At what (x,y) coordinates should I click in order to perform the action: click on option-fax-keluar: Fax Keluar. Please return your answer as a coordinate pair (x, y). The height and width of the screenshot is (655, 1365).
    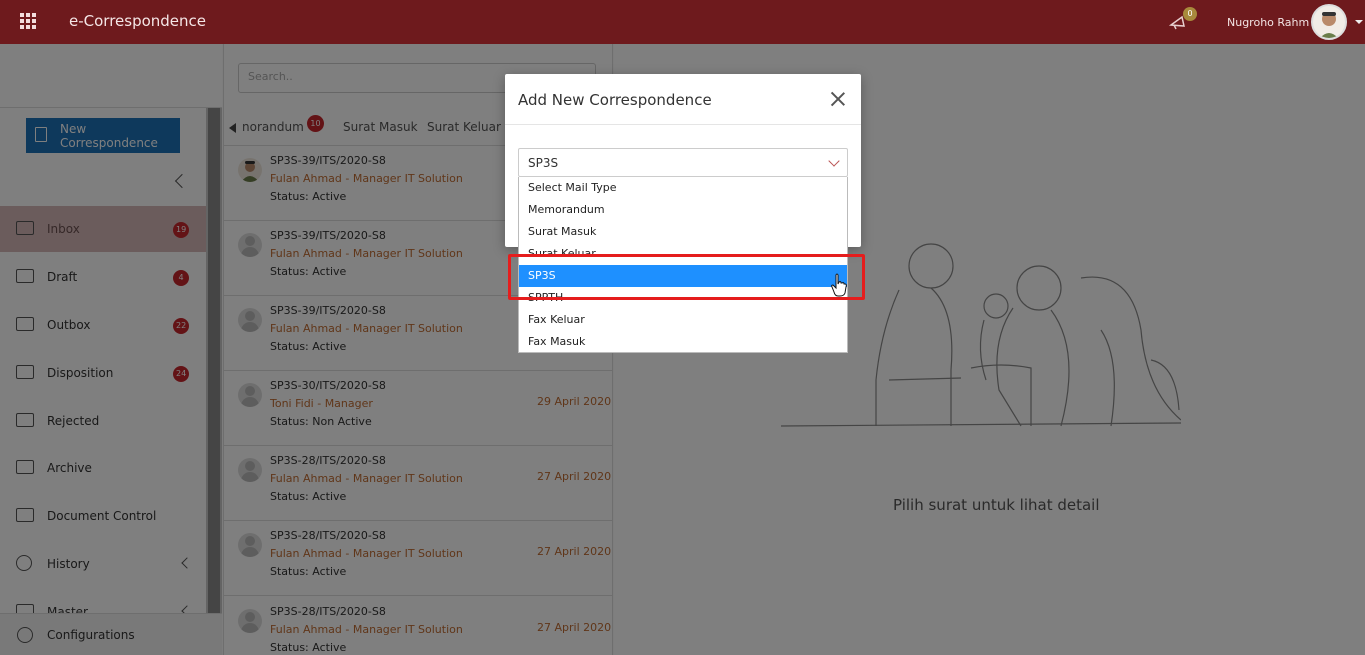
    Looking at the image, I should click on (683, 320).